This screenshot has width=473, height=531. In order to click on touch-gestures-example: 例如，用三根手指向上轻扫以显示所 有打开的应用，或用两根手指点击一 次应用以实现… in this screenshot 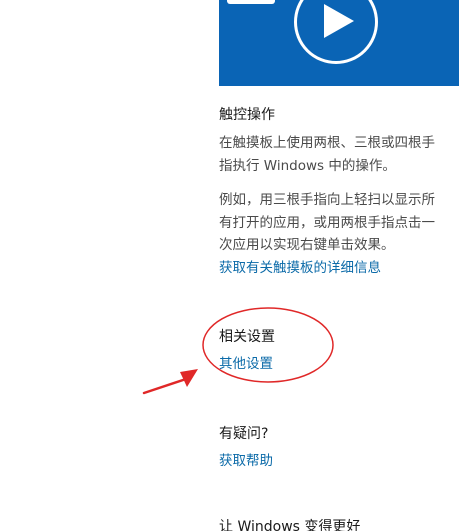, I will do `click(344, 223)`.